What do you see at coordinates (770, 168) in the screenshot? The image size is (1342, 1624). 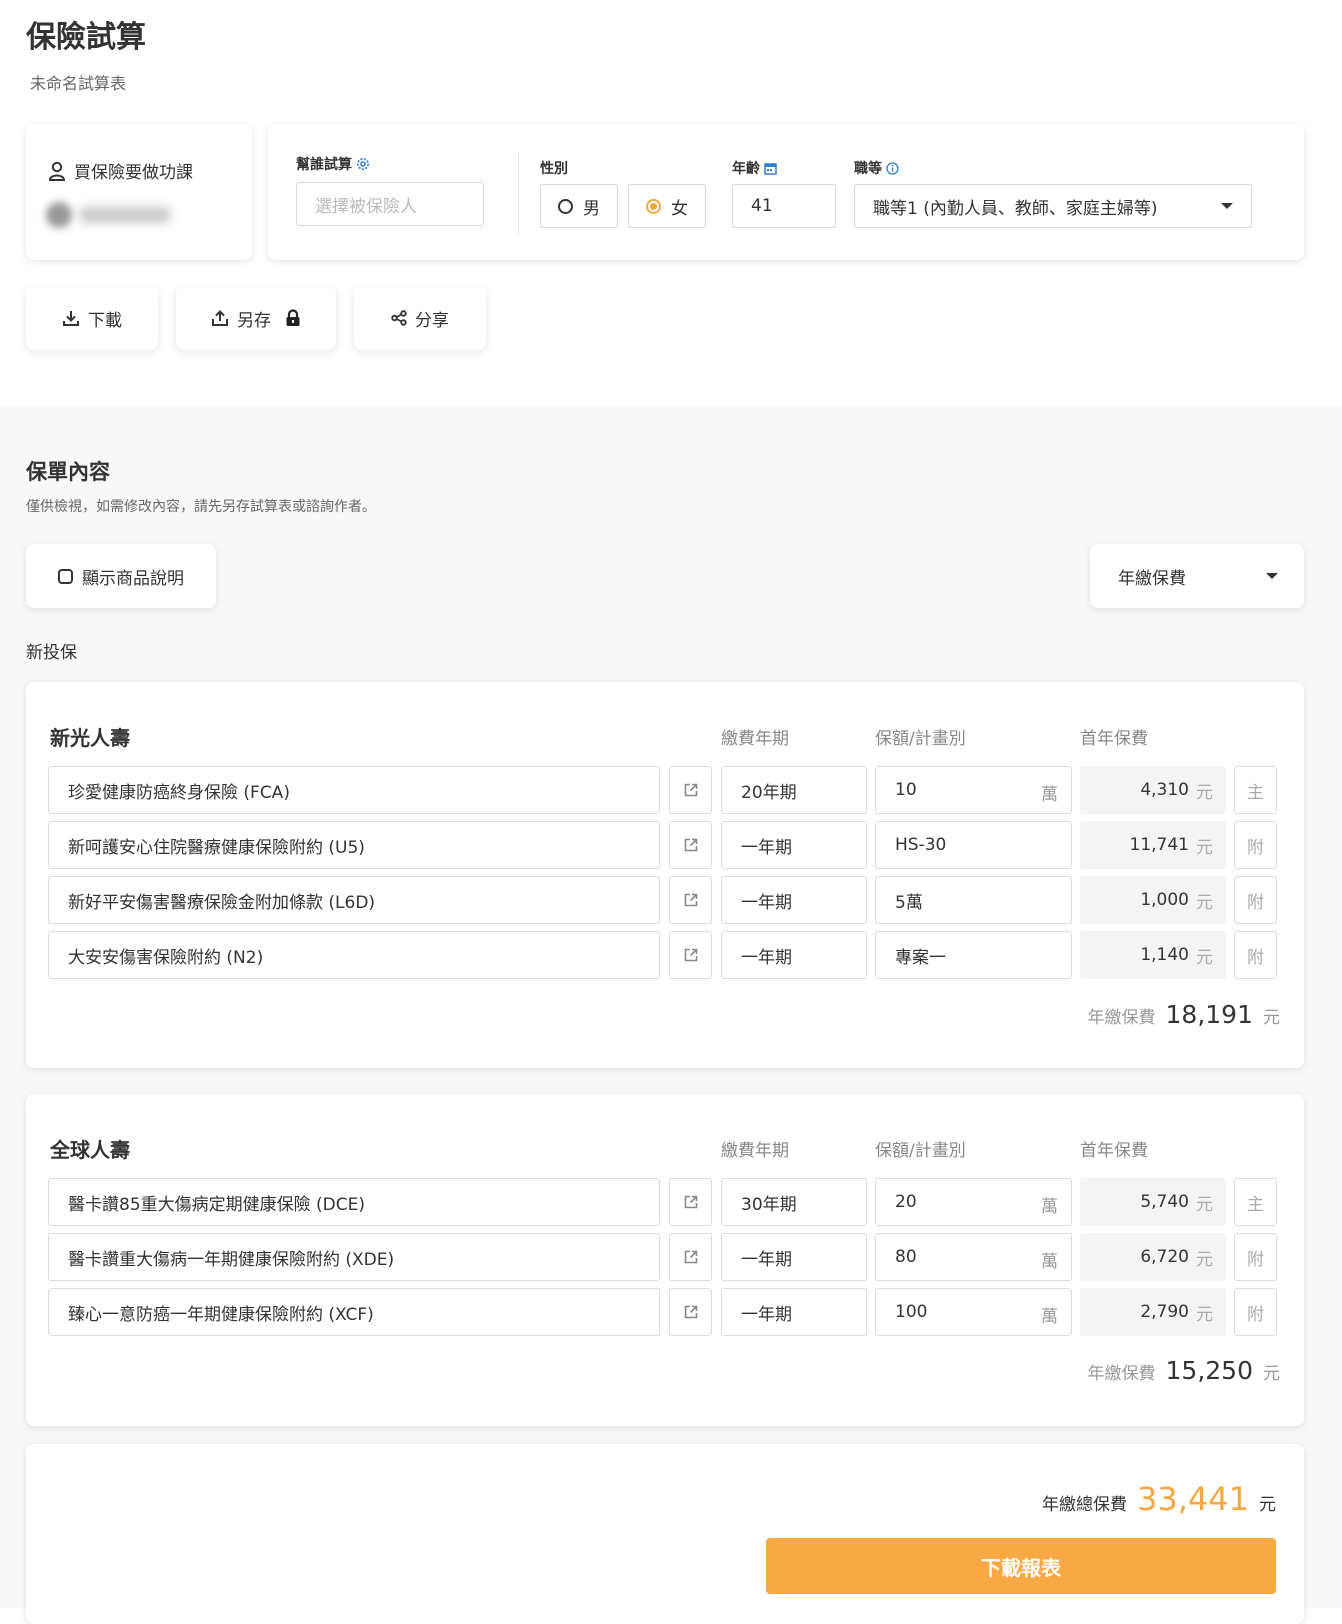 I see `calendar-icon` at bounding box center [770, 168].